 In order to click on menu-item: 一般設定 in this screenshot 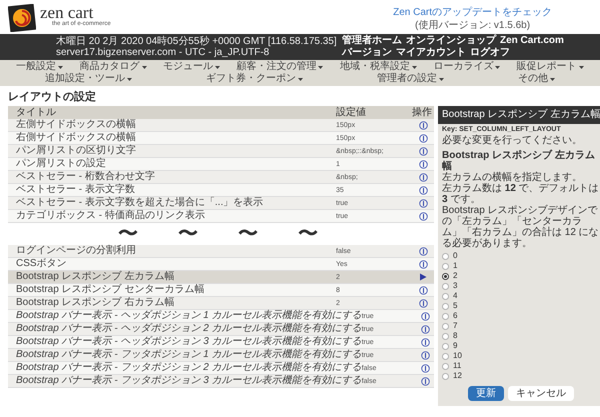, I will do `click(40, 67)`.